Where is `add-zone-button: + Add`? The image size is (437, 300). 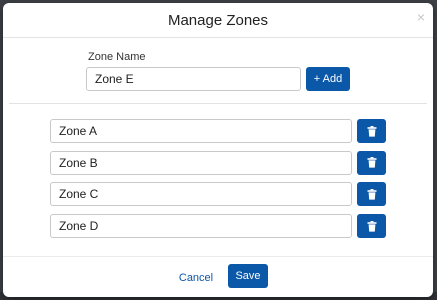 add-zone-button: + Add is located at coordinates (328, 79).